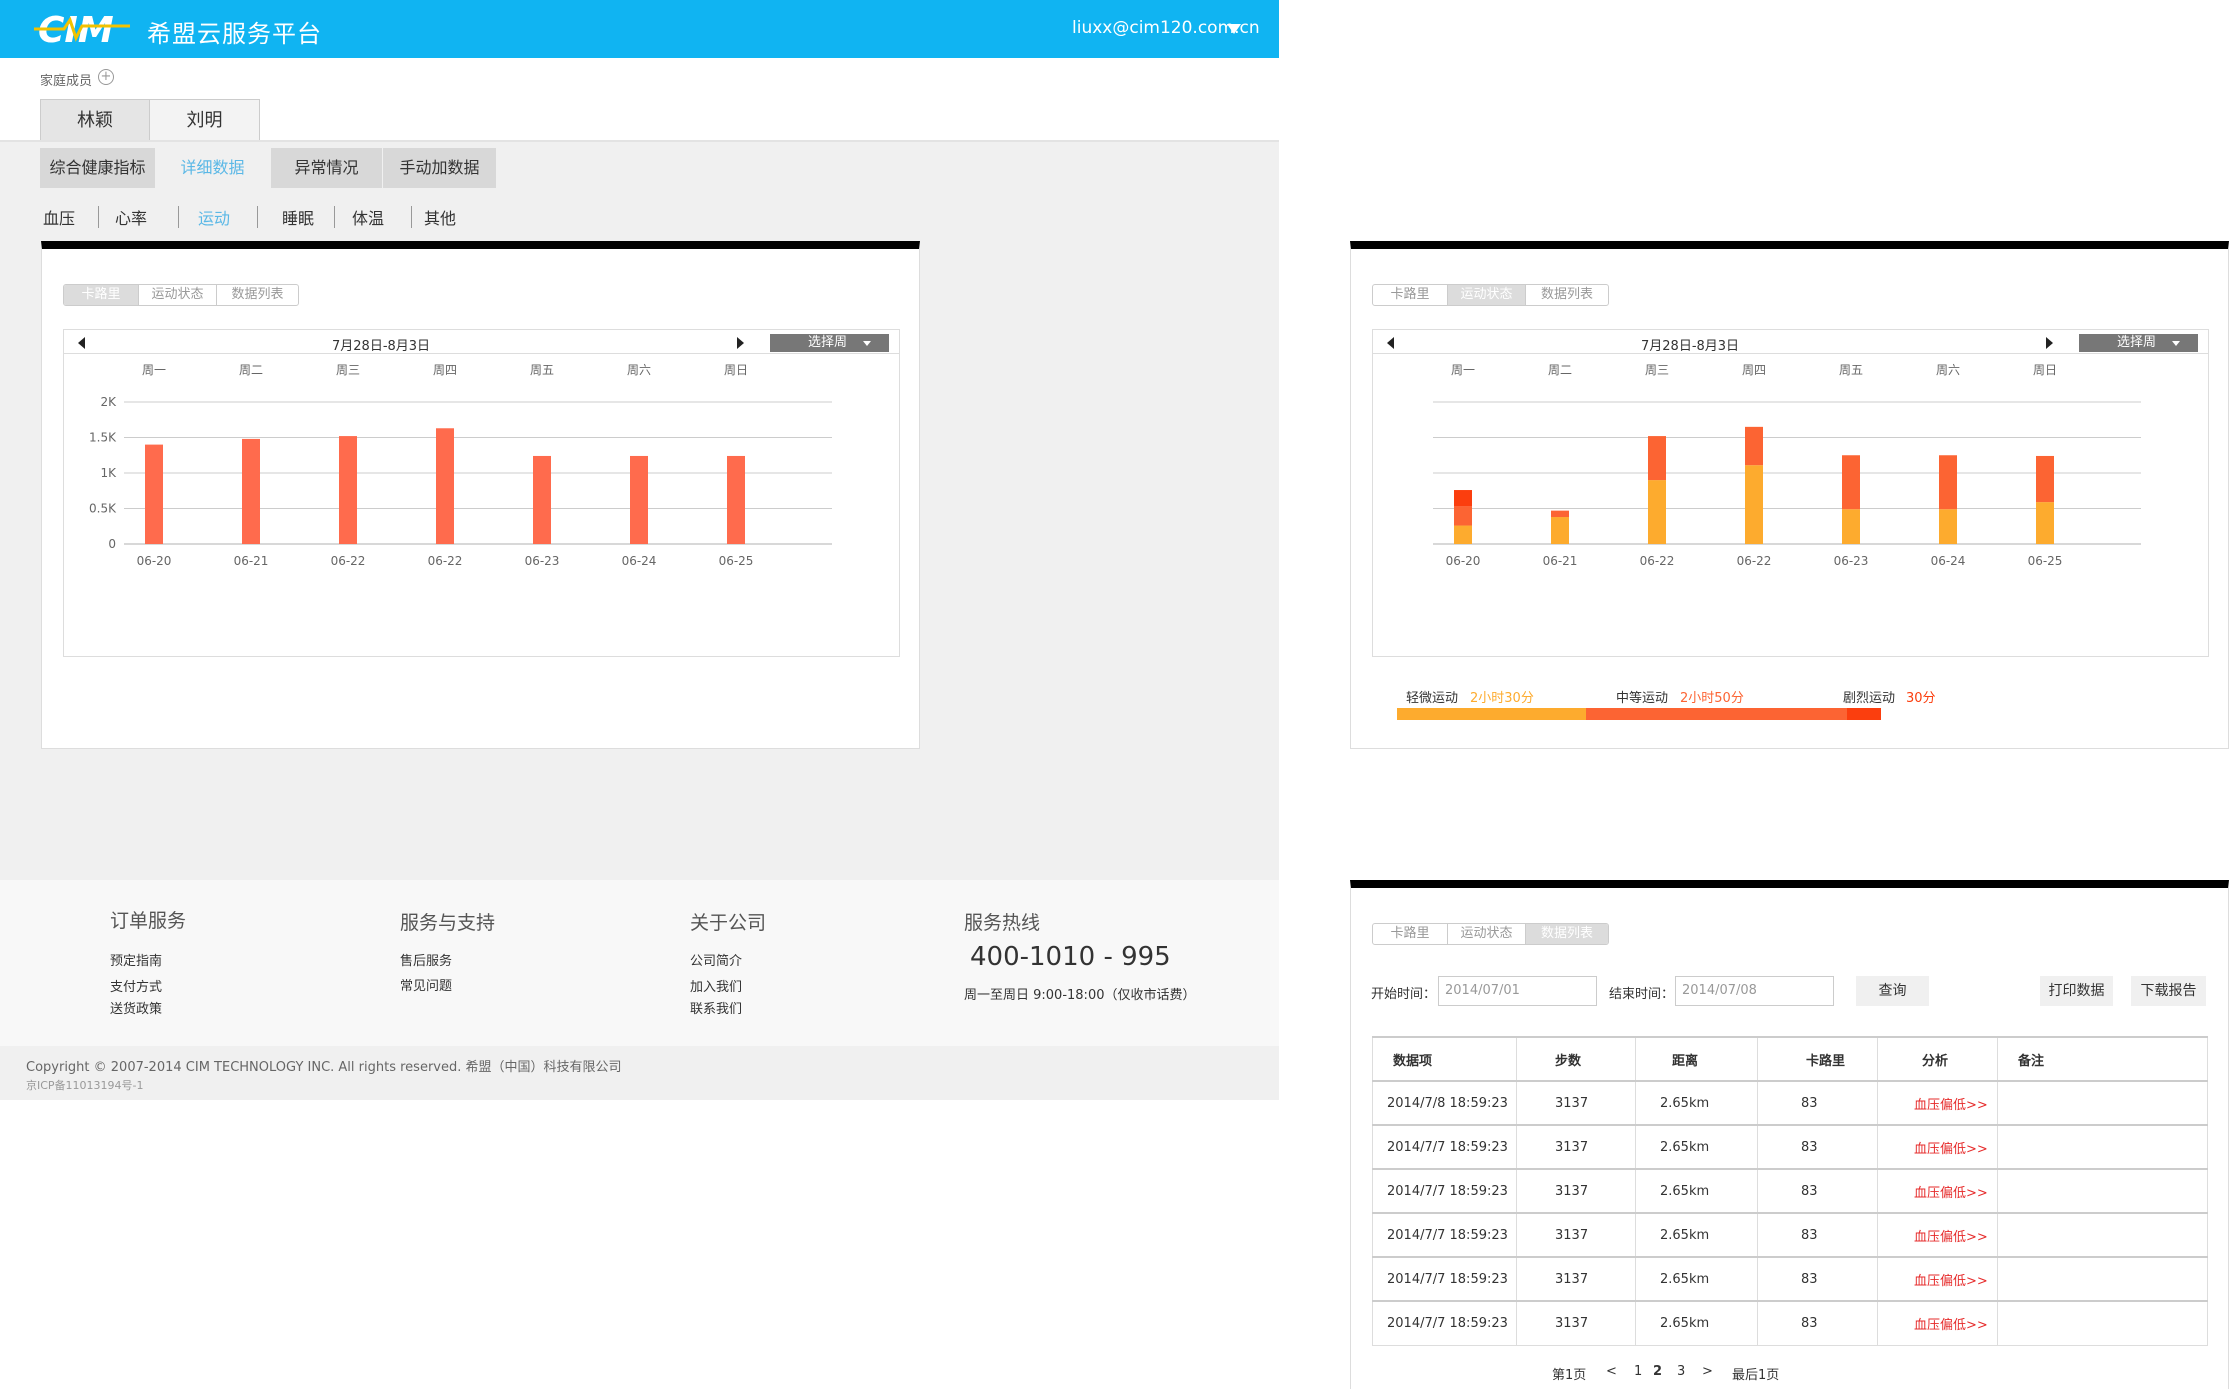  What do you see at coordinates (1502, 698) in the screenshot?
I see `legend-light-value: 2小时30分` at bounding box center [1502, 698].